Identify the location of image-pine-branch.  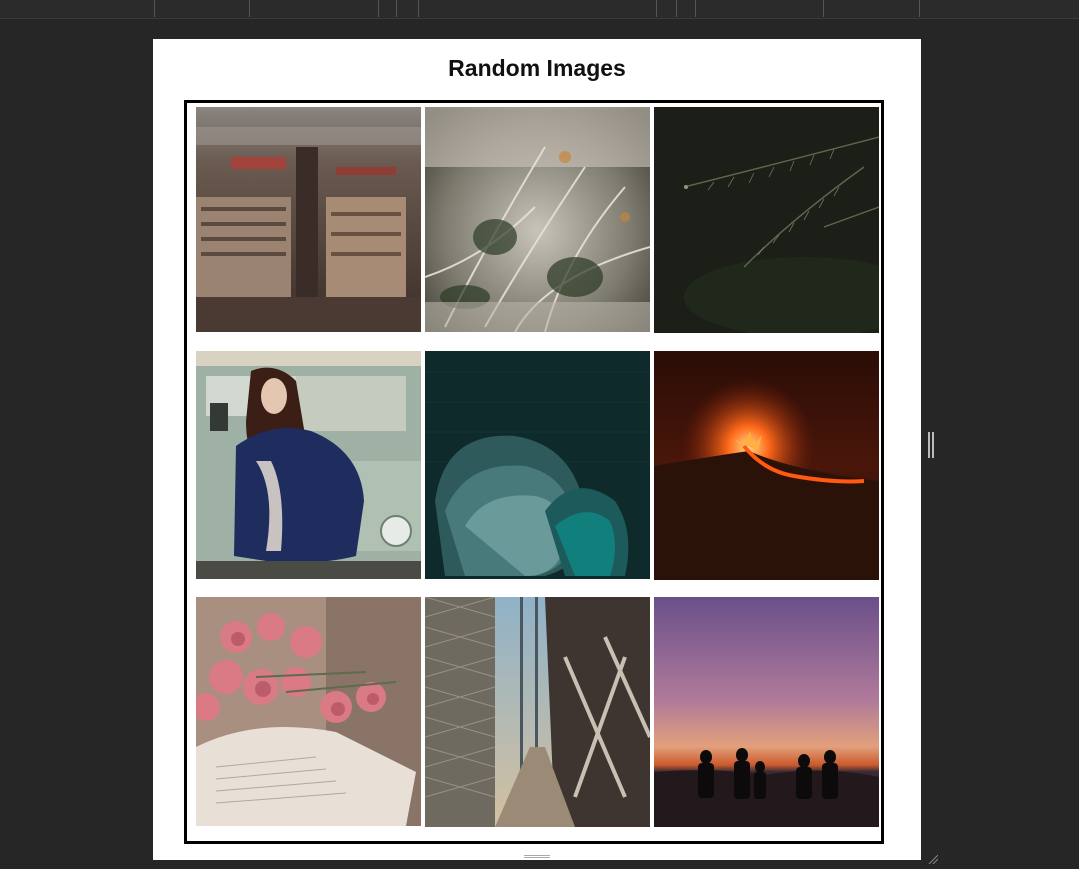
(766, 220).